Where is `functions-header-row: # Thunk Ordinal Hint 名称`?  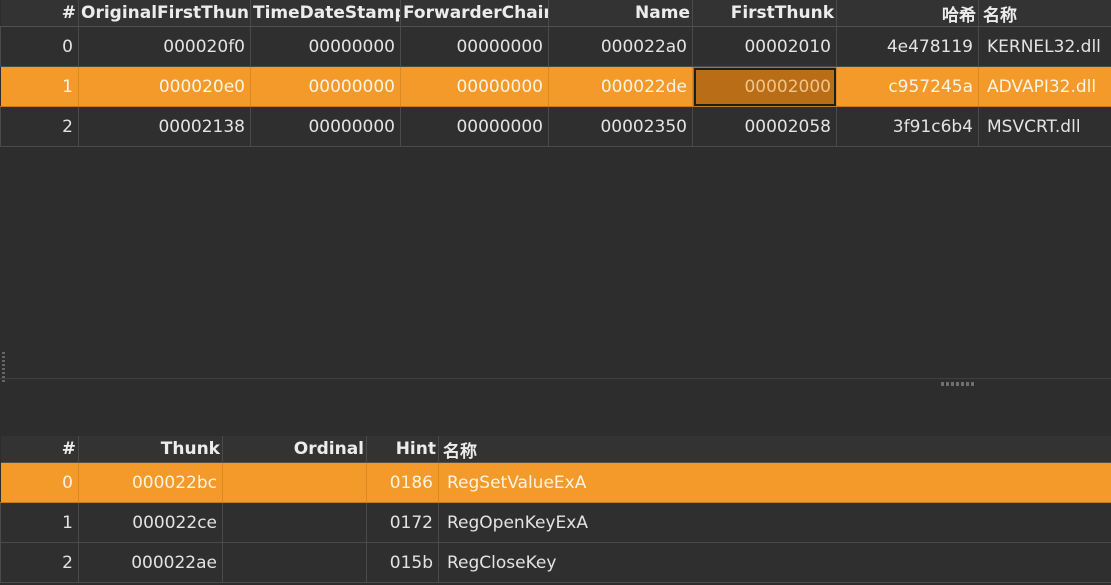 functions-header-row: # Thunk Ordinal Hint 名称 is located at coordinates (555, 449).